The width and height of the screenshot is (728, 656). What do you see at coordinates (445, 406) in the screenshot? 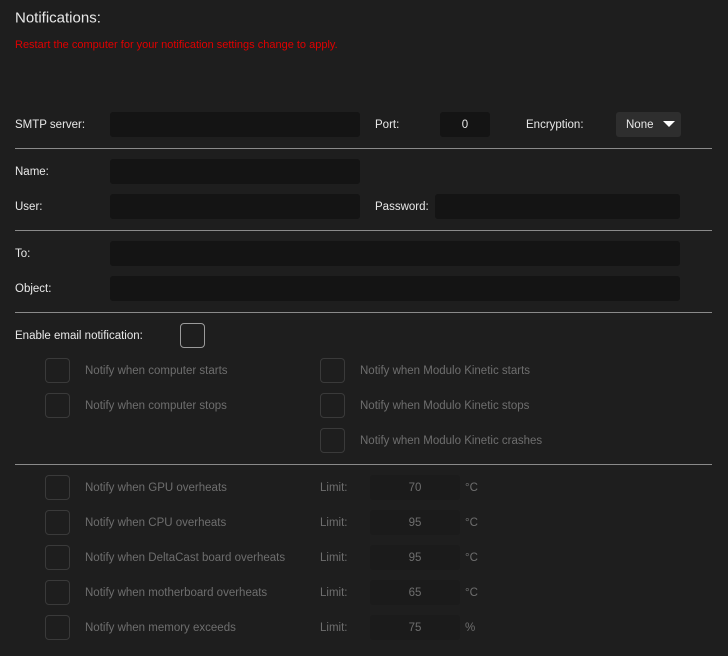
I see `mk-stops-label: Notify when Modulo Kinetic stops` at bounding box center [445, 406].